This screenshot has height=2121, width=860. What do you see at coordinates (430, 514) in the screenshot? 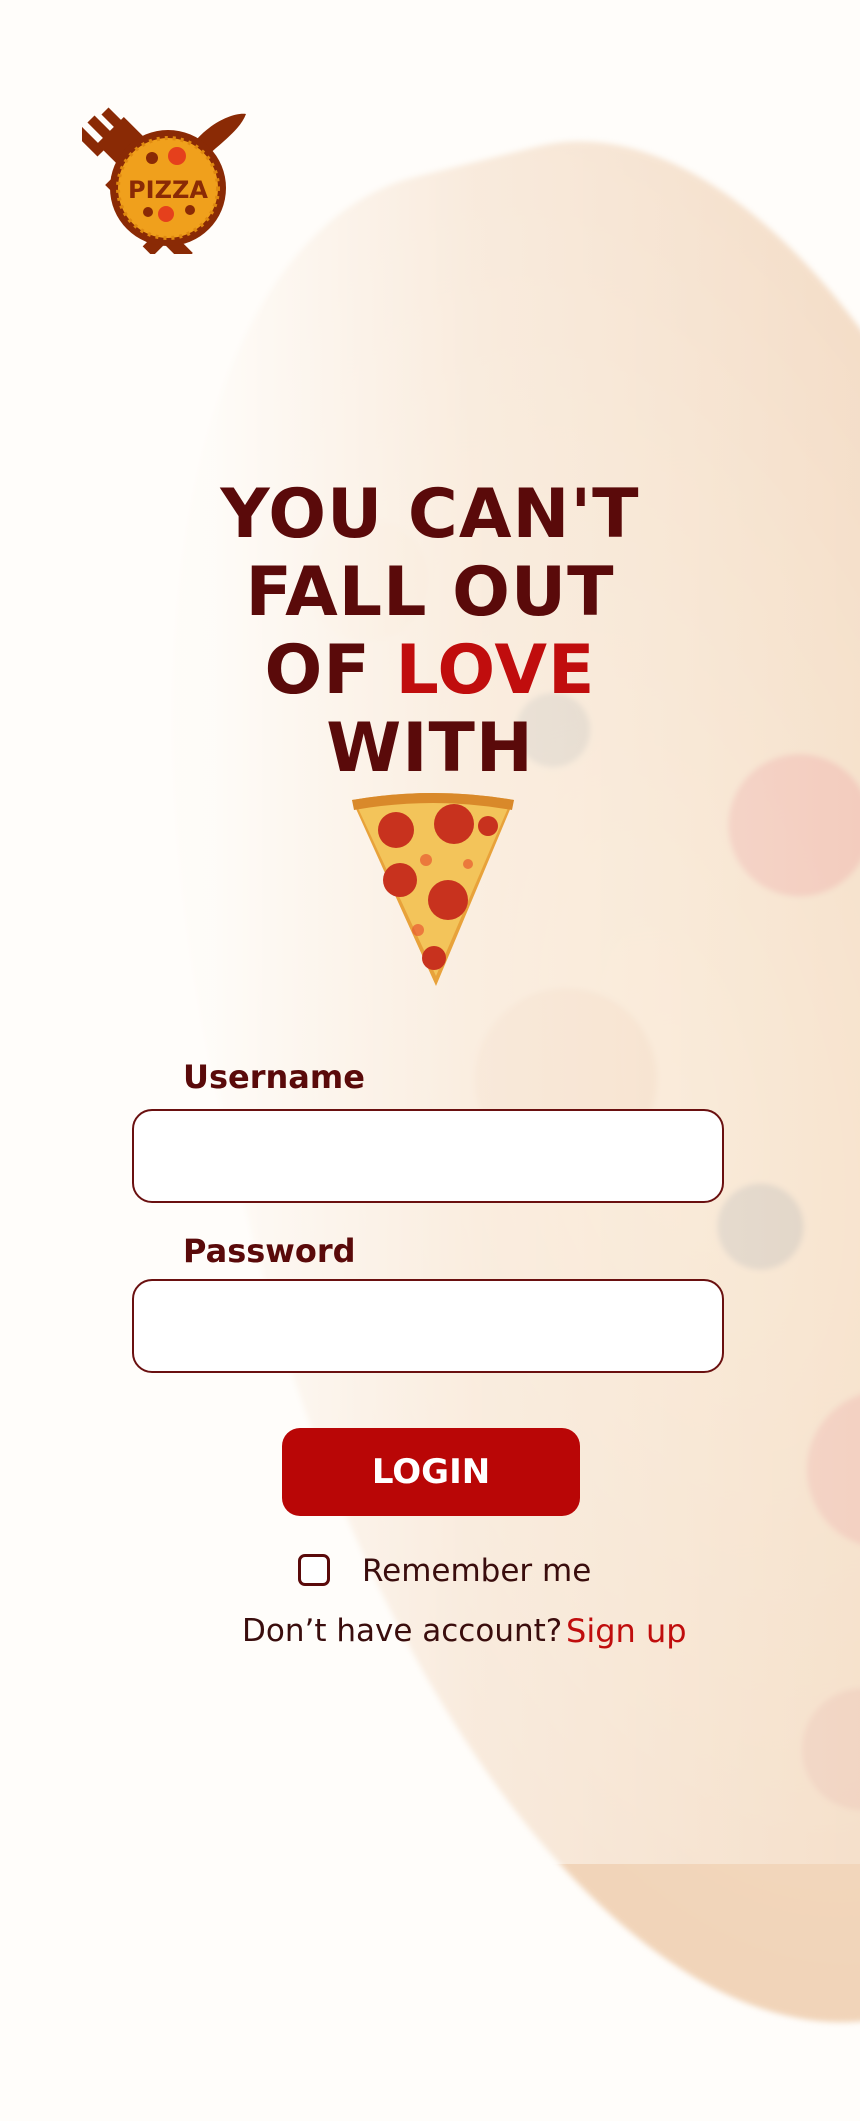
I see `headline-line-1: YOU CAN'T` at bounding box center [430, 514].